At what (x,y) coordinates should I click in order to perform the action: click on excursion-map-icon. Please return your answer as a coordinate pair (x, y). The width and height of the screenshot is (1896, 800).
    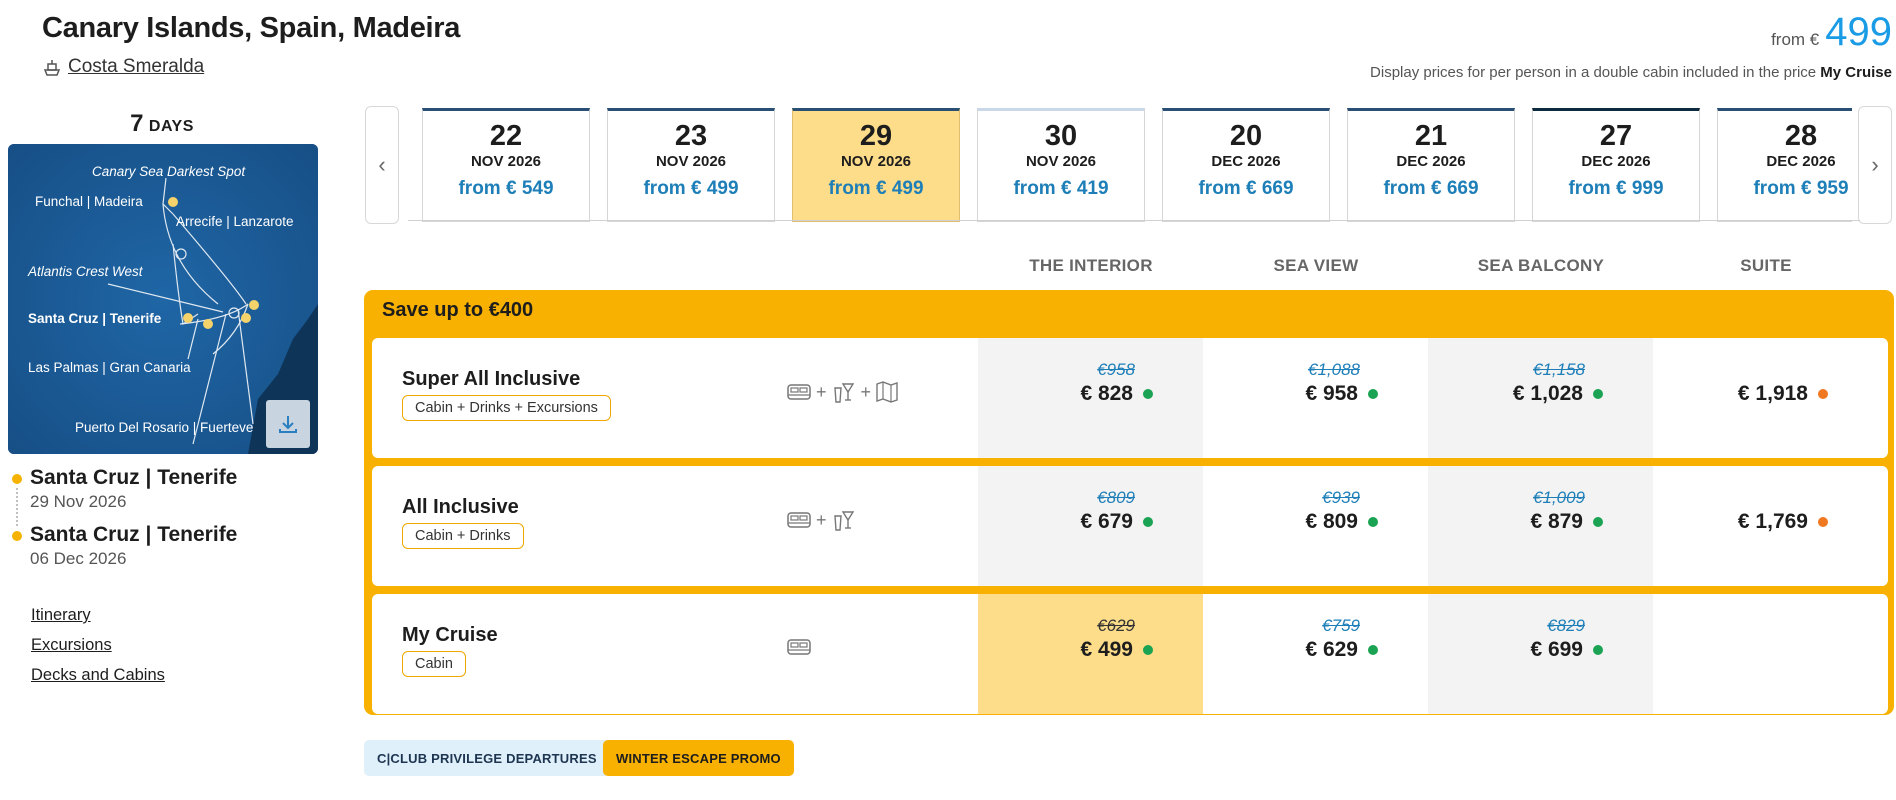
    Looking at the image, I should click on (887, 392).